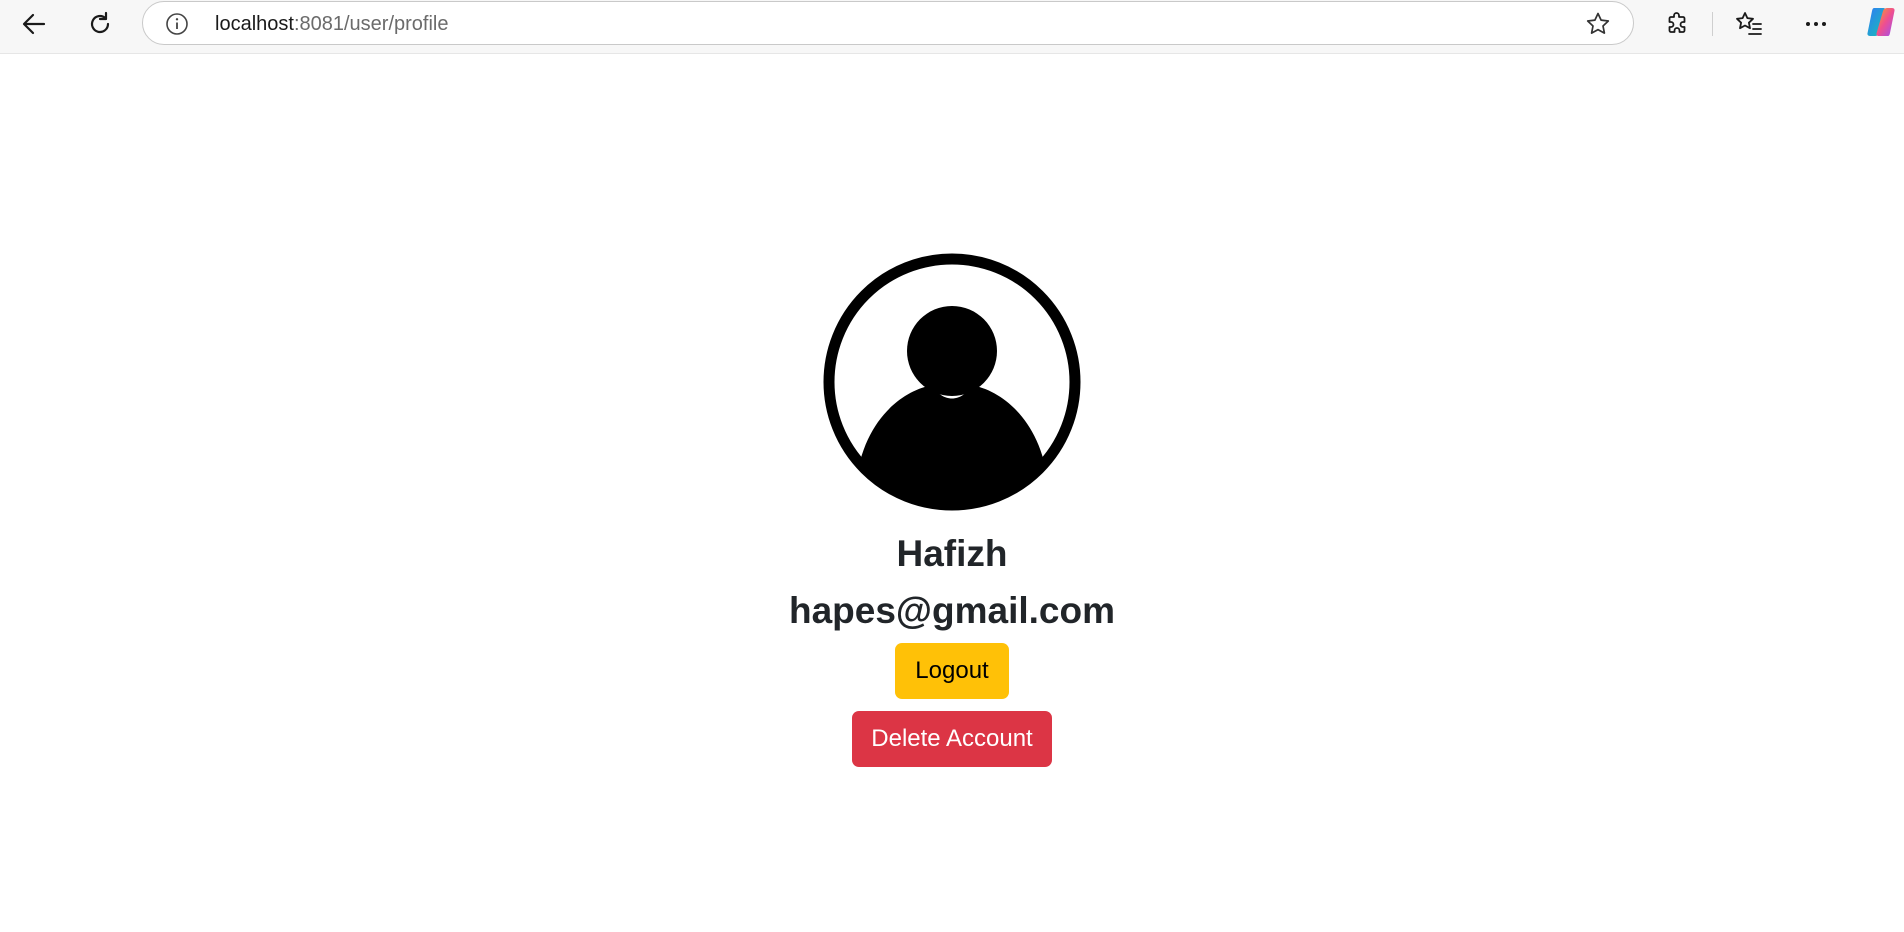 The width and height of the screenshot is (1904, 932). I want to click on reload-button, so click(100, 24).